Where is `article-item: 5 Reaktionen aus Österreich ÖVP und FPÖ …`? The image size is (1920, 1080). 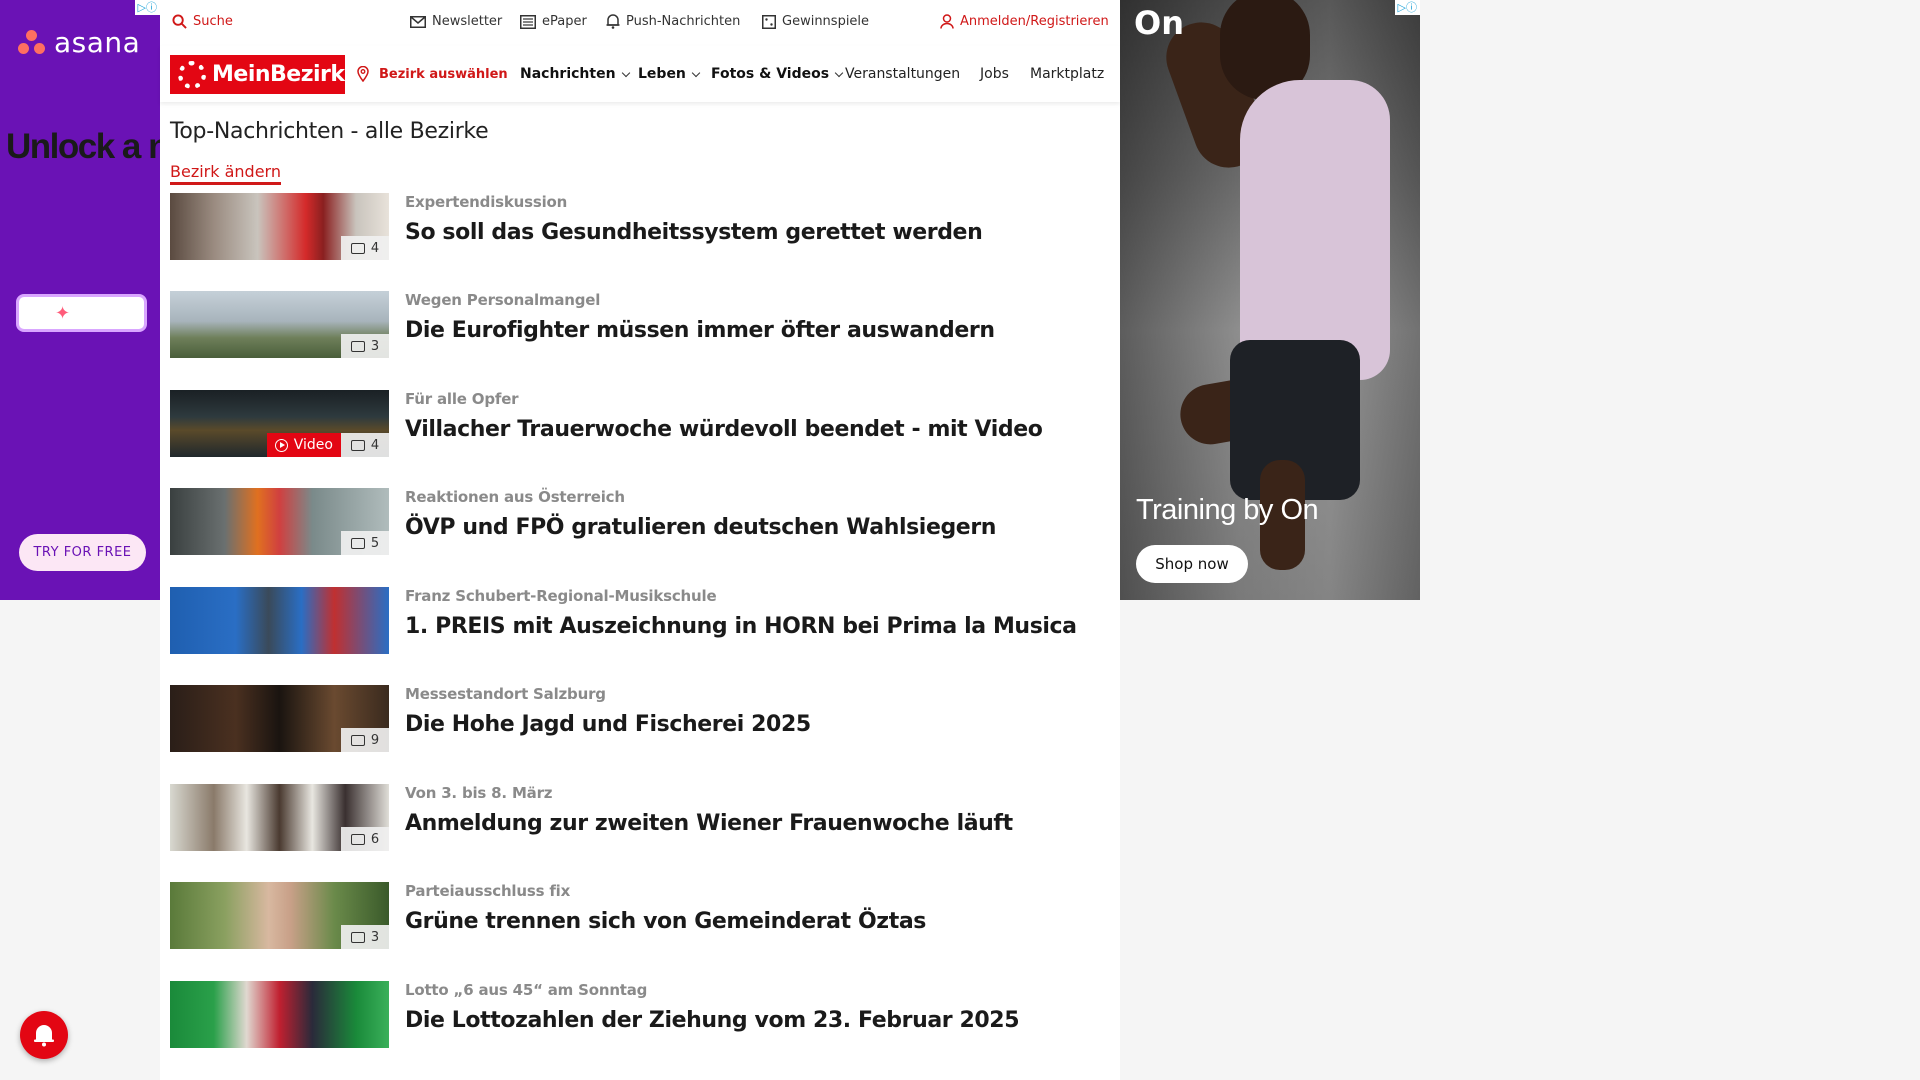
article-item: 5 Reaktionen aus Österreich ÖVP und FPÖ … is located at coordinates (640, 522).